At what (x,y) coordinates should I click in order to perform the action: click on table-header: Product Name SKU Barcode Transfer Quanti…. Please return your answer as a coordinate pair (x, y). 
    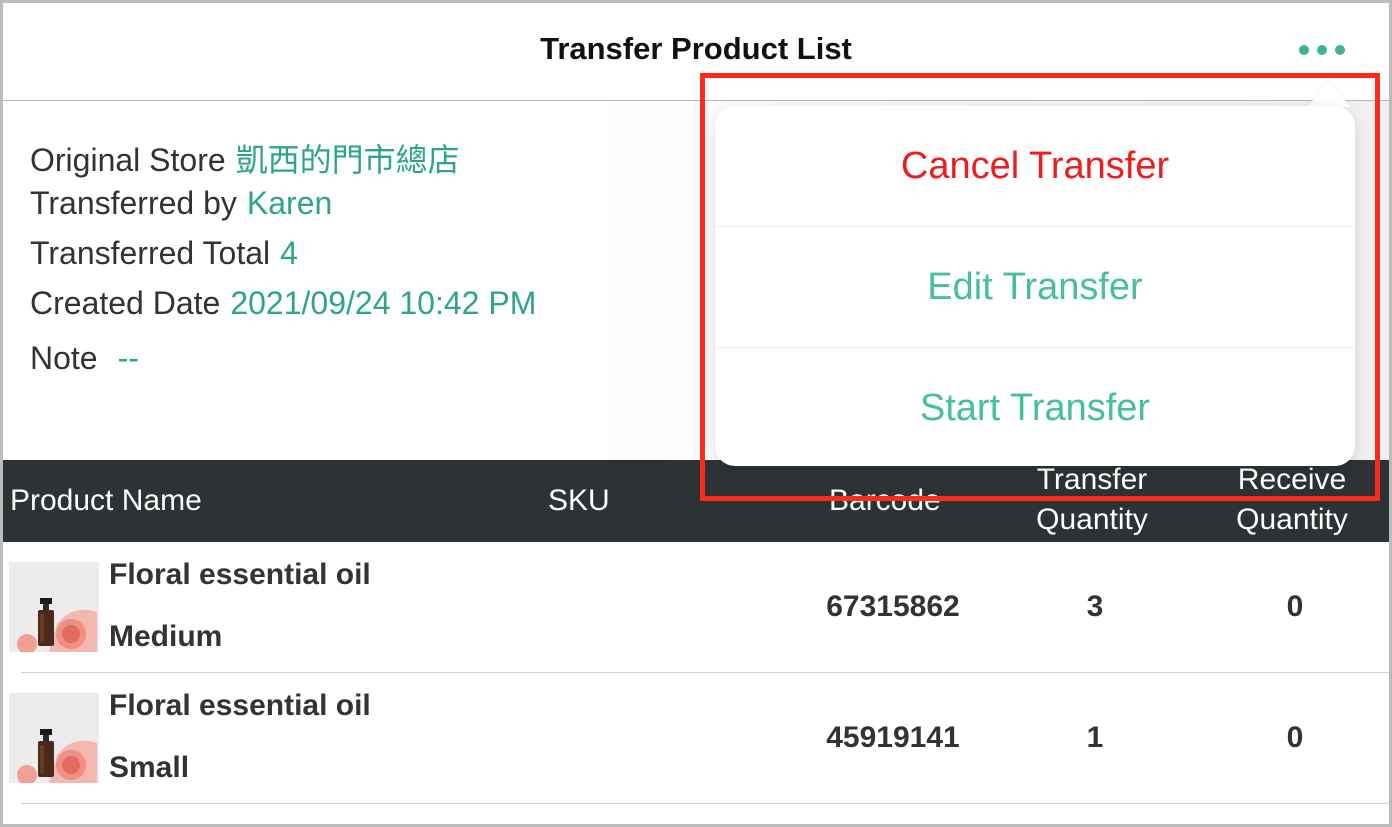
    Looking at the image, I should click on (696, 501).